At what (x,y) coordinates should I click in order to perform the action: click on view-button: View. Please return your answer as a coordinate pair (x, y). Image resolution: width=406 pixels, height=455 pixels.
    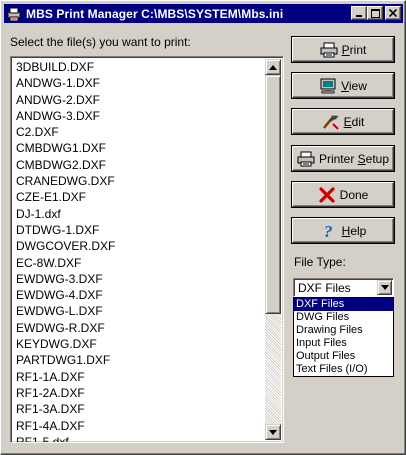
    Looking at the image, I should click on (343, 85).